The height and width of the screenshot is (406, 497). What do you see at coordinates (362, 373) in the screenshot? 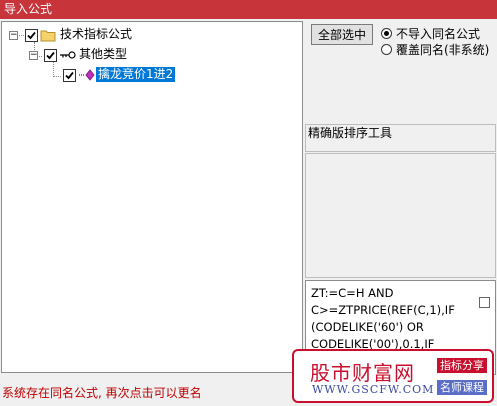
I see `watermark-brand: 股市财富网` at bounding box center [362, 373].